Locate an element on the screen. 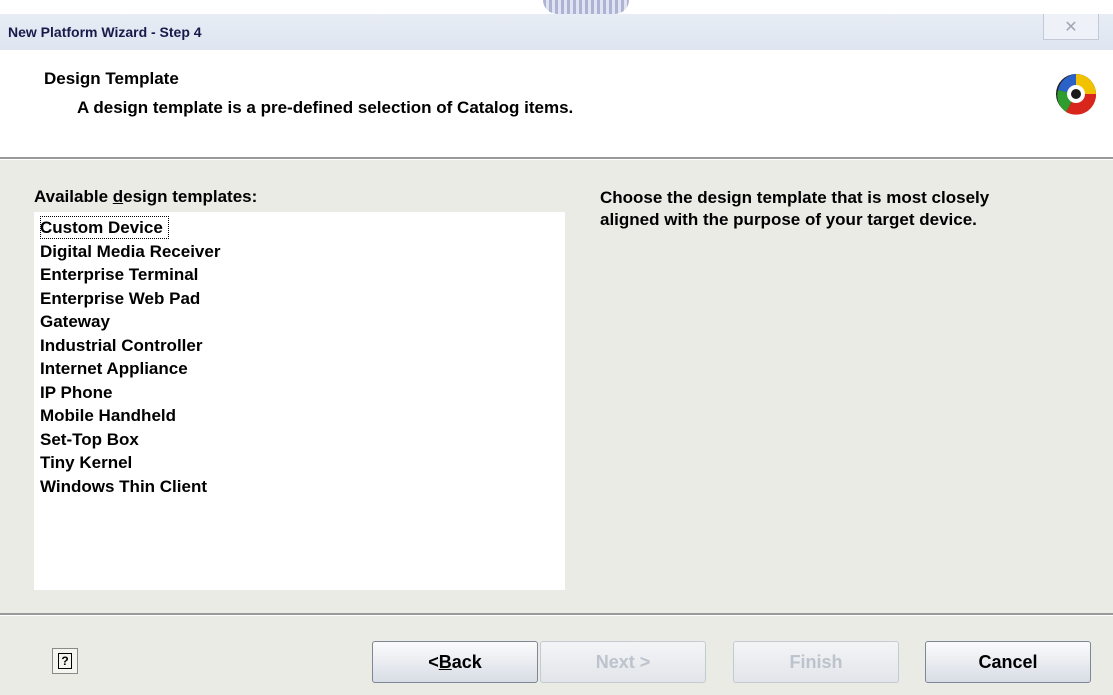 This screenshot has width=1113, height=695. page-title: Design Template is located at coordinates (111, 78).